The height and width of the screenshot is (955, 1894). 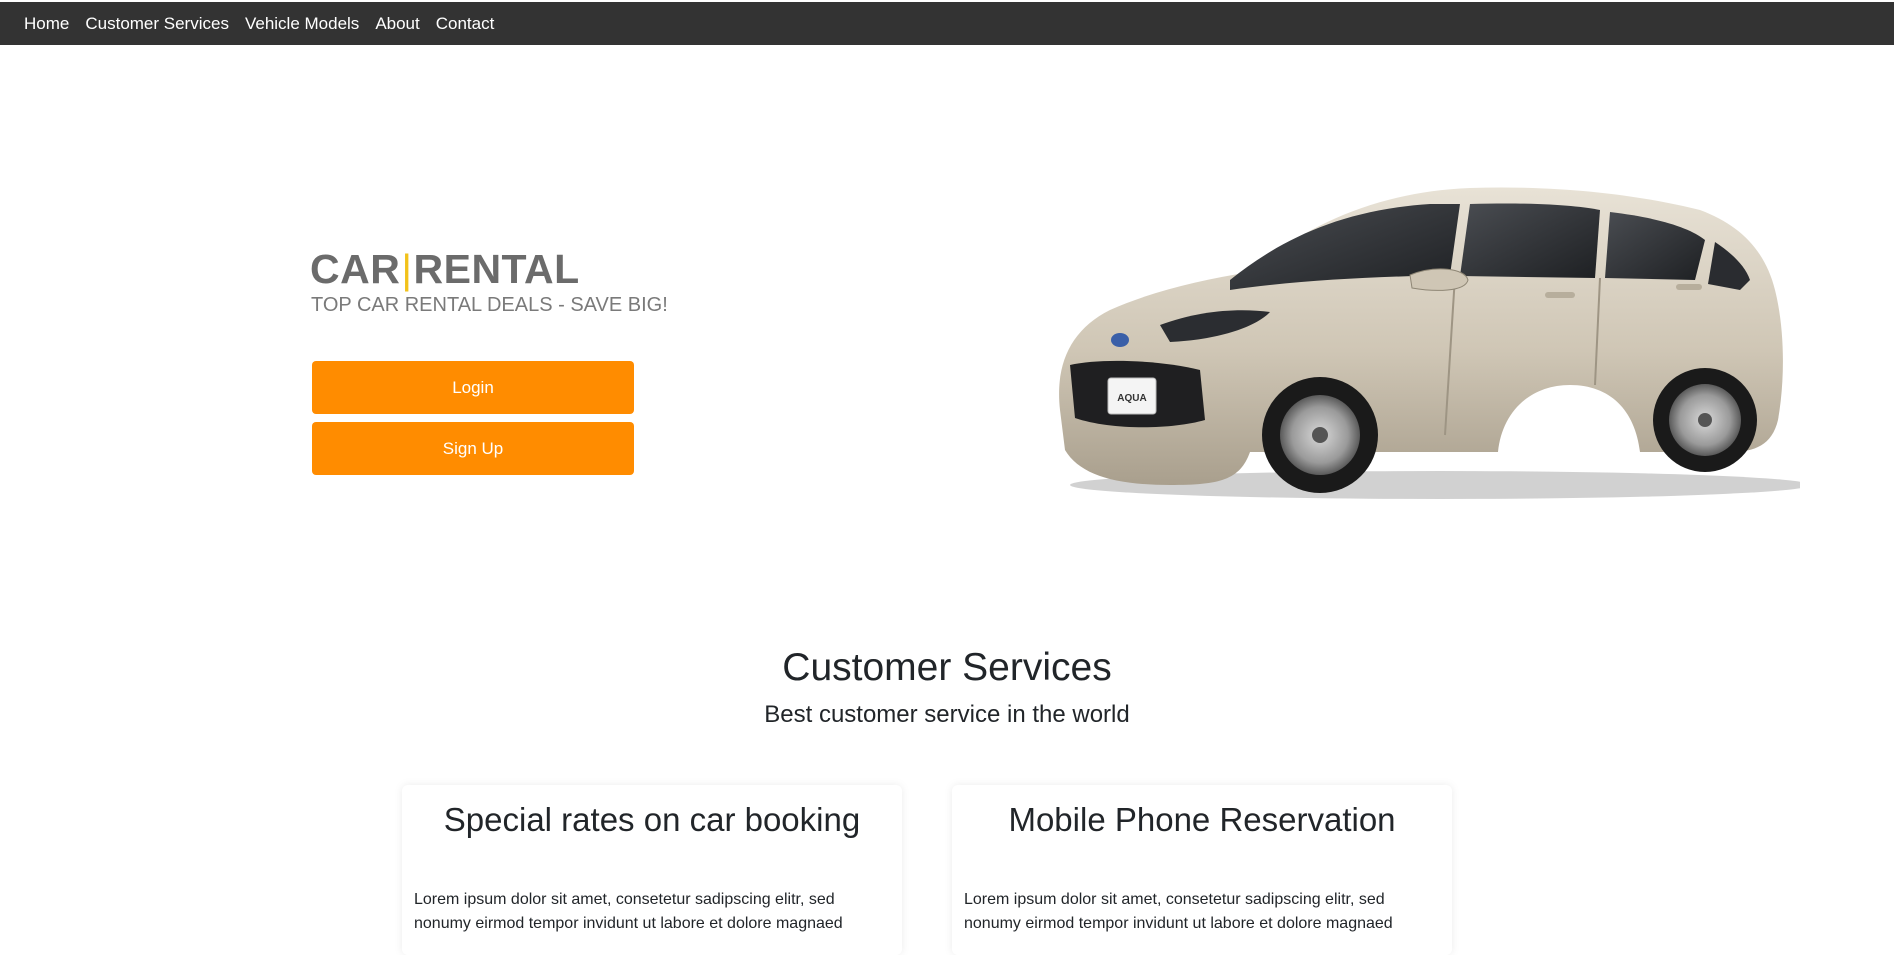 I want to click on signup-button: Sign Up, so click(x=473, y=448).